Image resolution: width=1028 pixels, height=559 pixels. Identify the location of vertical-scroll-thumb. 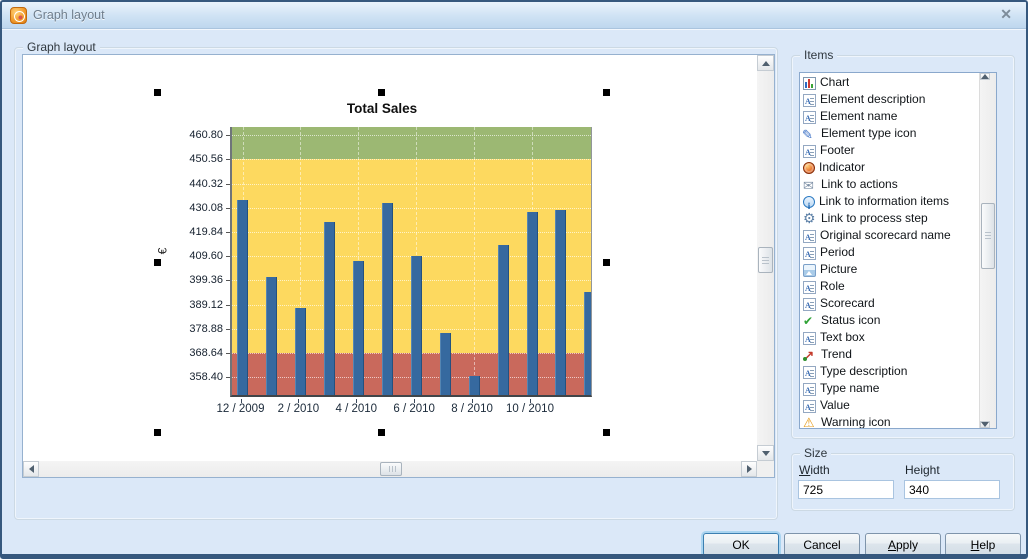
(765, 260).